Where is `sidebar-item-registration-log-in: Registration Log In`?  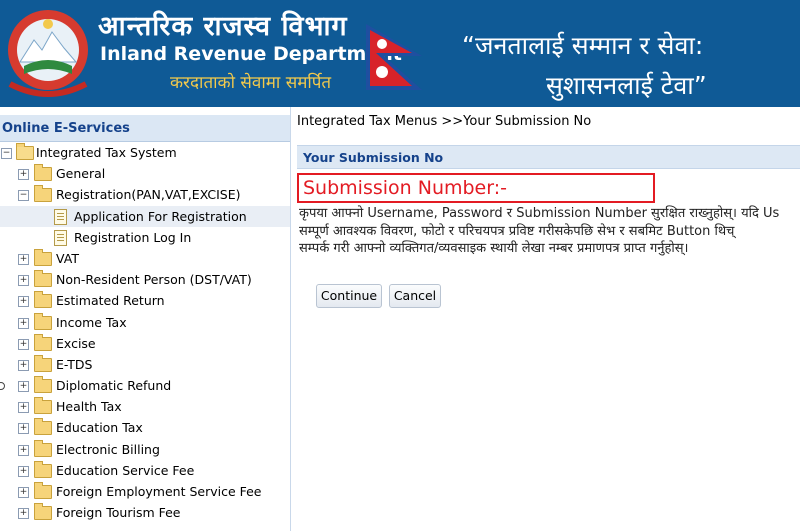 sidebar-item-registration-log-in: Registration Log In is located at coordinates (145, 237).